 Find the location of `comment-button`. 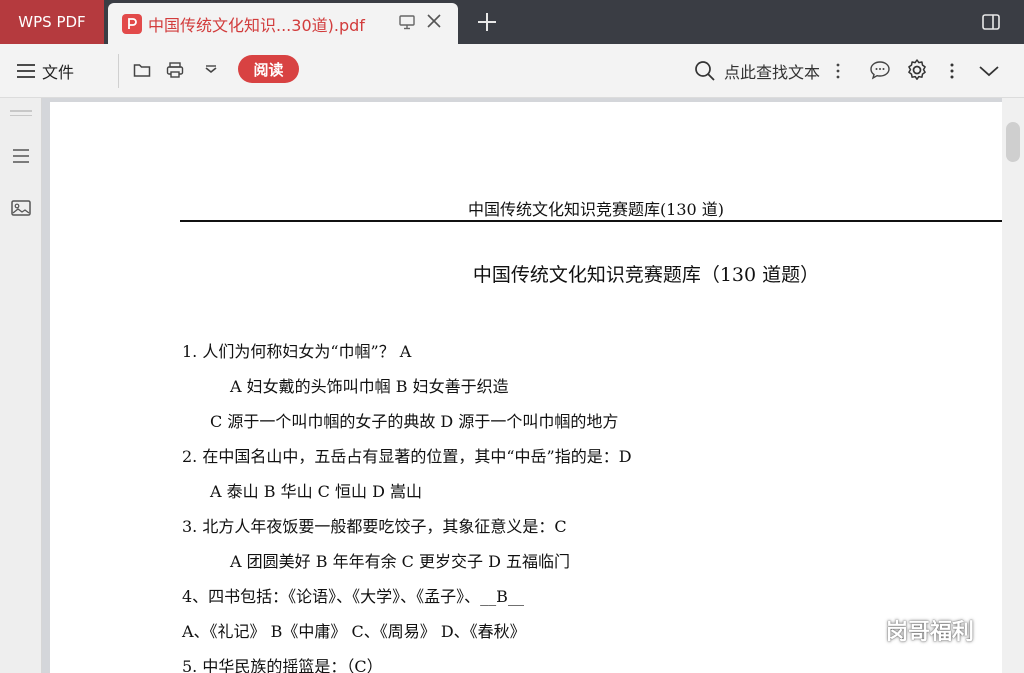

comment-button is located at coordinates (880, 70).